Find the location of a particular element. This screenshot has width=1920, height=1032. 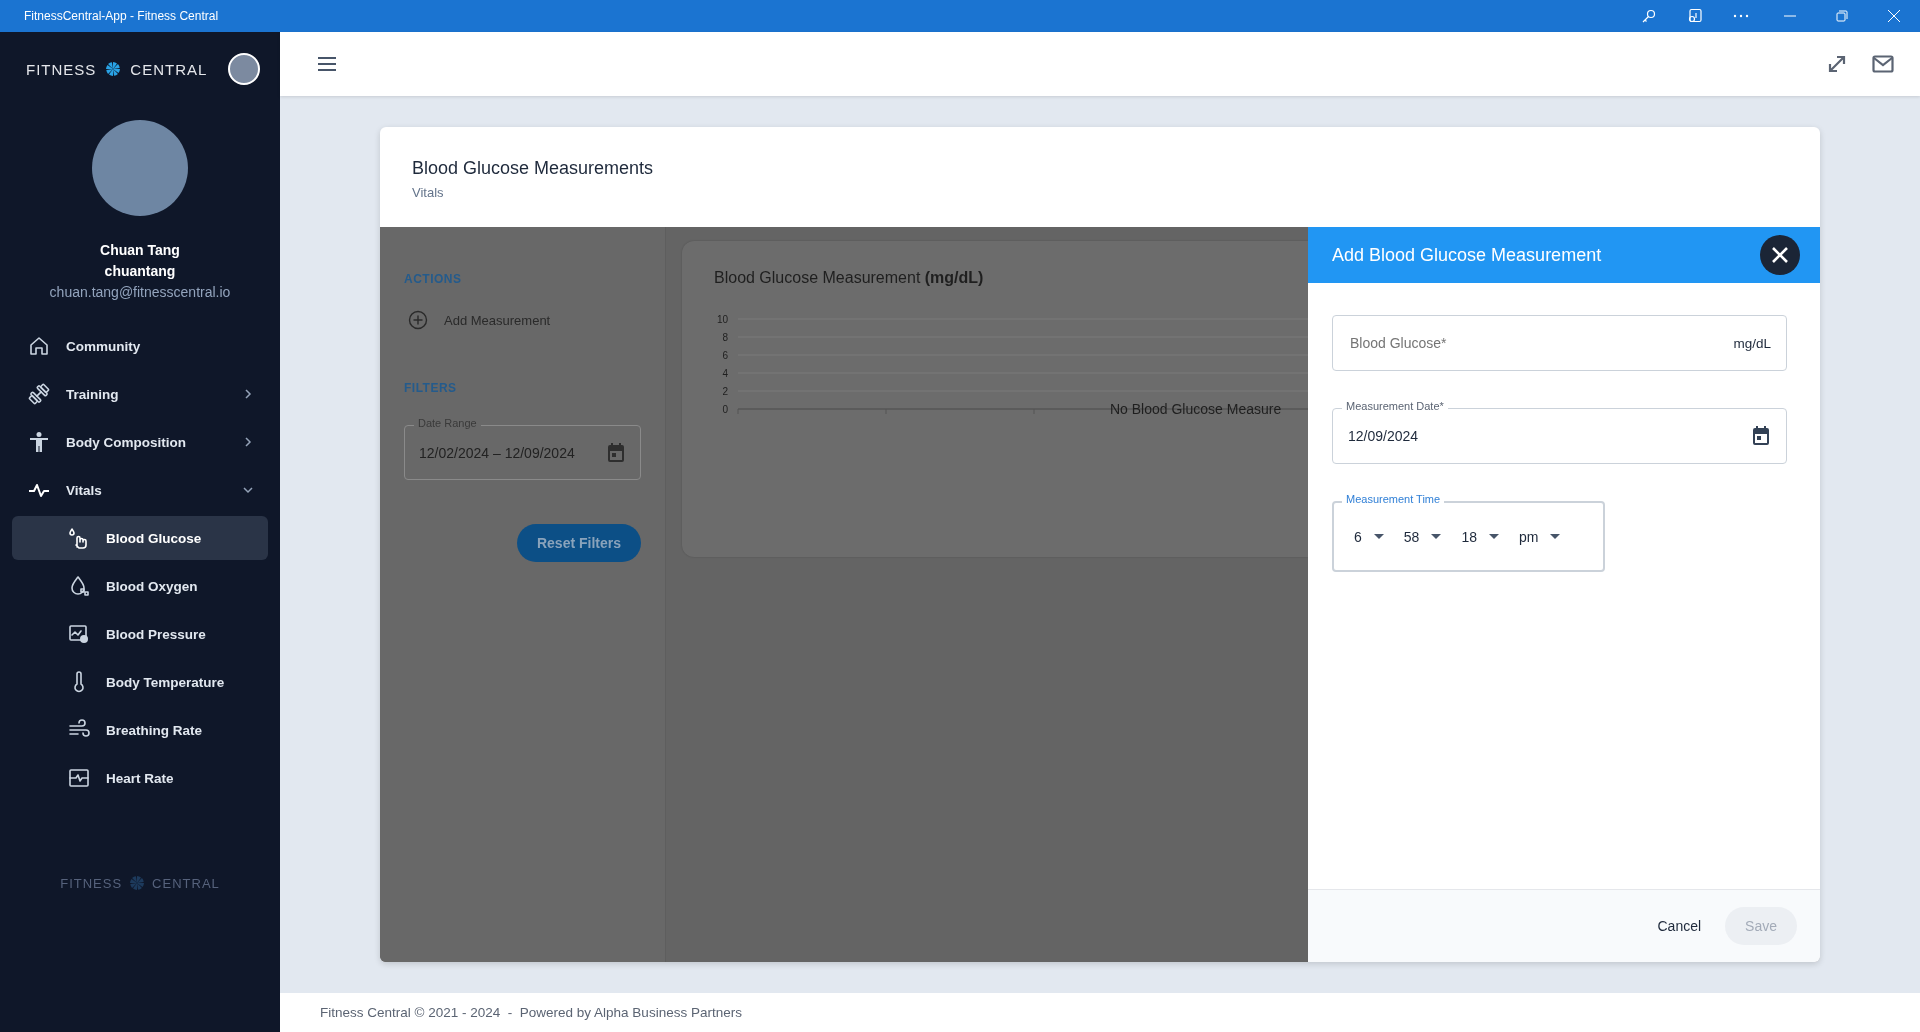

time-dropdown: 18 is located at coordinates (1480, 536).